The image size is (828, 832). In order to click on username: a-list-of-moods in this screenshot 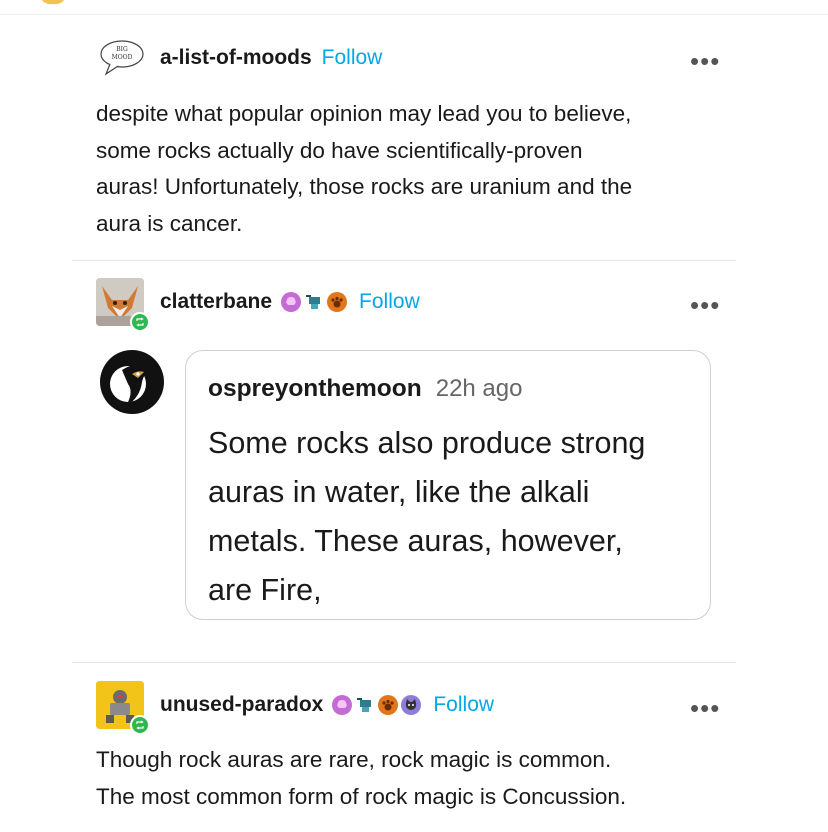, I will do `click(236, 58)`.